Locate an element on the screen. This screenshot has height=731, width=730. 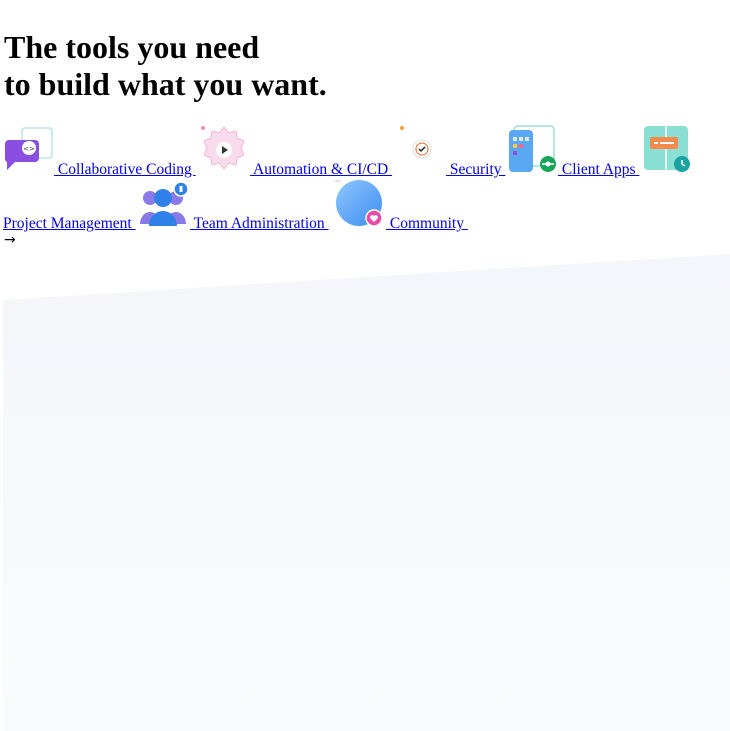
phone-apps-icon is located at coordinates (534, 150).